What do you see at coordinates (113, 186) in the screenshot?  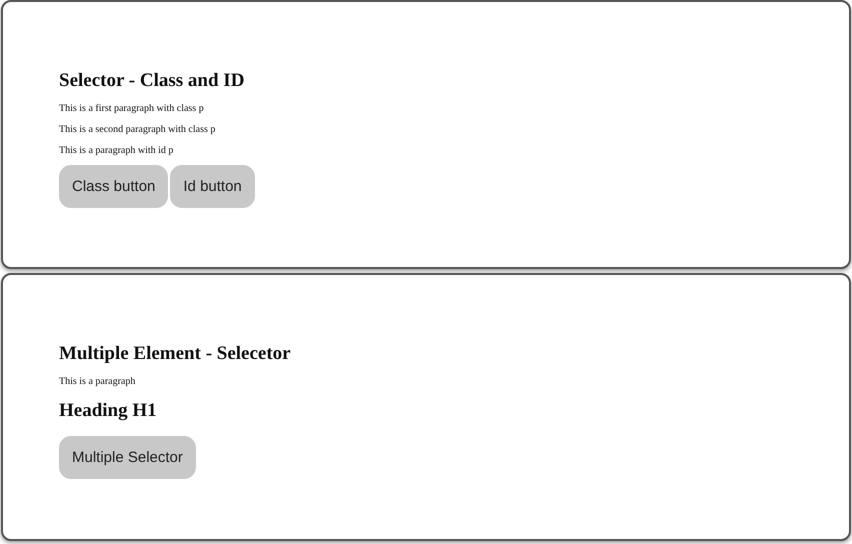 I see `action-button: Class button` at bounding box center [113, 186].